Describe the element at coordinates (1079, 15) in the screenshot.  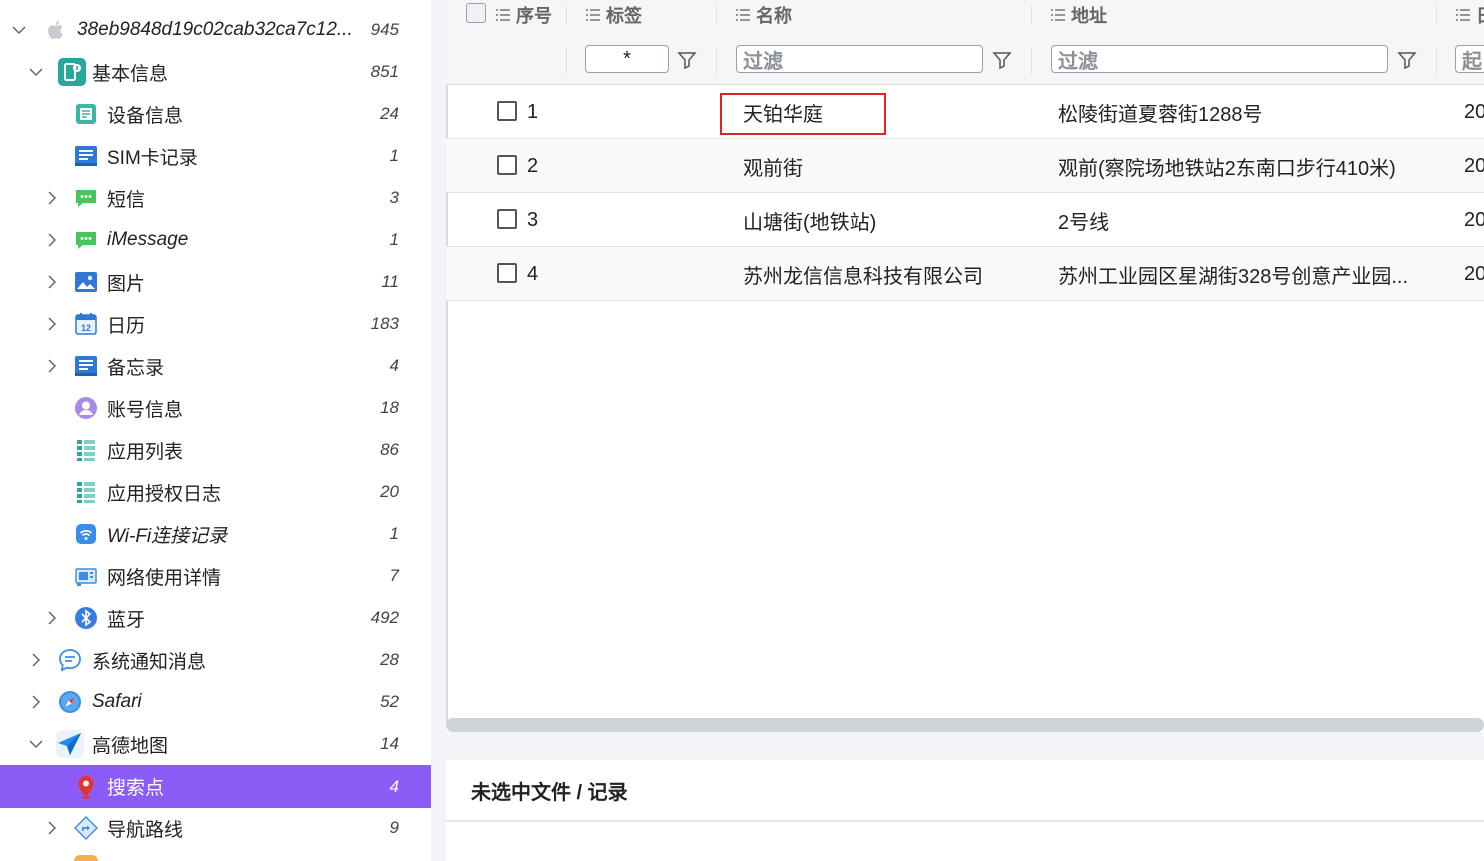
I see `column-header-address: 地址` at that location.